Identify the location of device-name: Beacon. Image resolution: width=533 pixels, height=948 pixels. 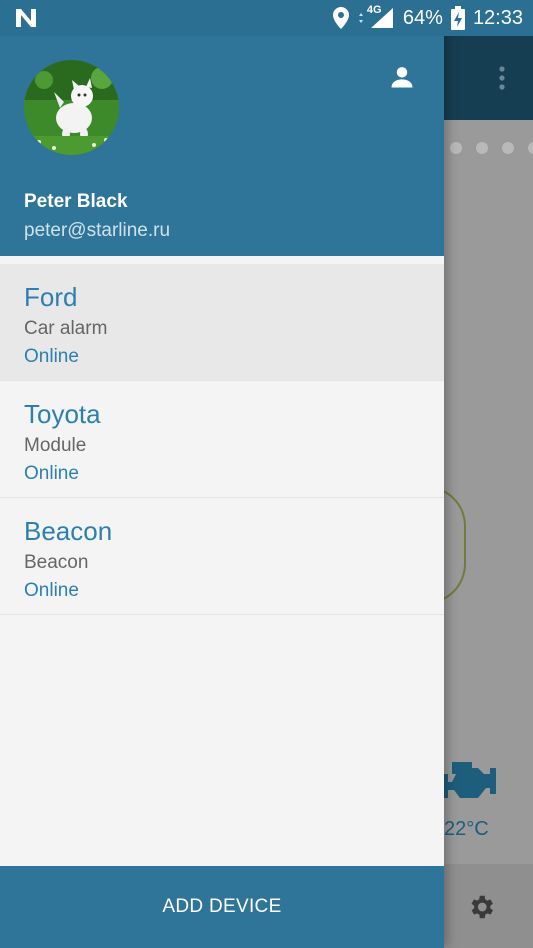
(68, 531).